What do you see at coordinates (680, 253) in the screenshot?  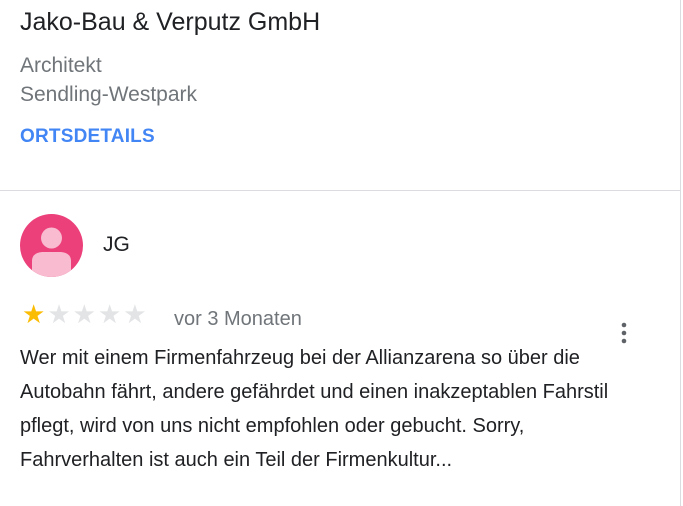 I see `panel-border` at bounding box center [680, 253].